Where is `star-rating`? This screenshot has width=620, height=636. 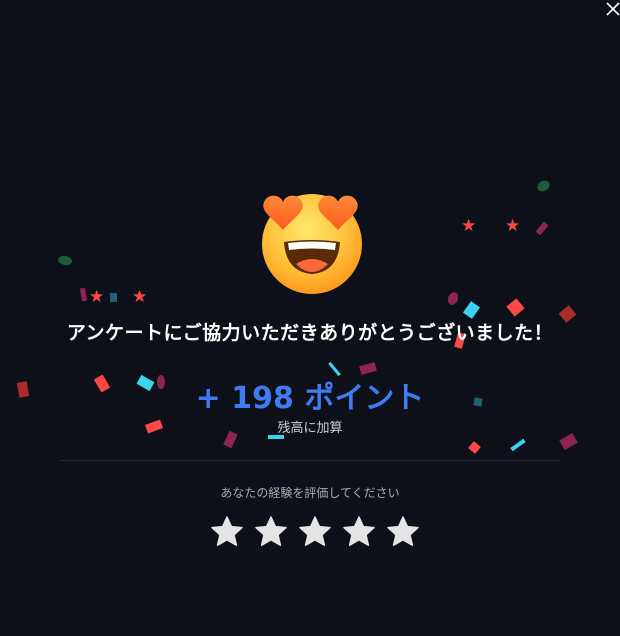 star-rating is located at coordinates (315, 533).